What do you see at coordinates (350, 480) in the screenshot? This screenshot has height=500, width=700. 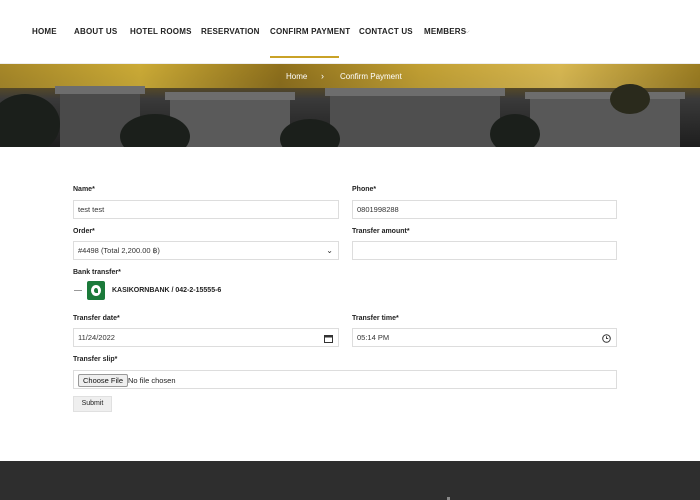 I see `footer` at bounding box center [350, 480].